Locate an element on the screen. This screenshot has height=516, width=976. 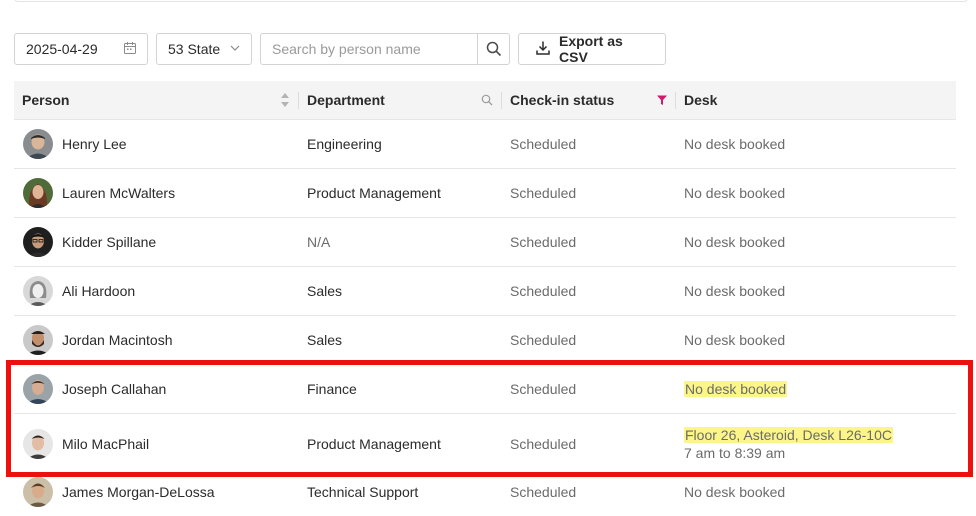
person-name: James Morgan-DeLossa is located at coordinates (138, 492).